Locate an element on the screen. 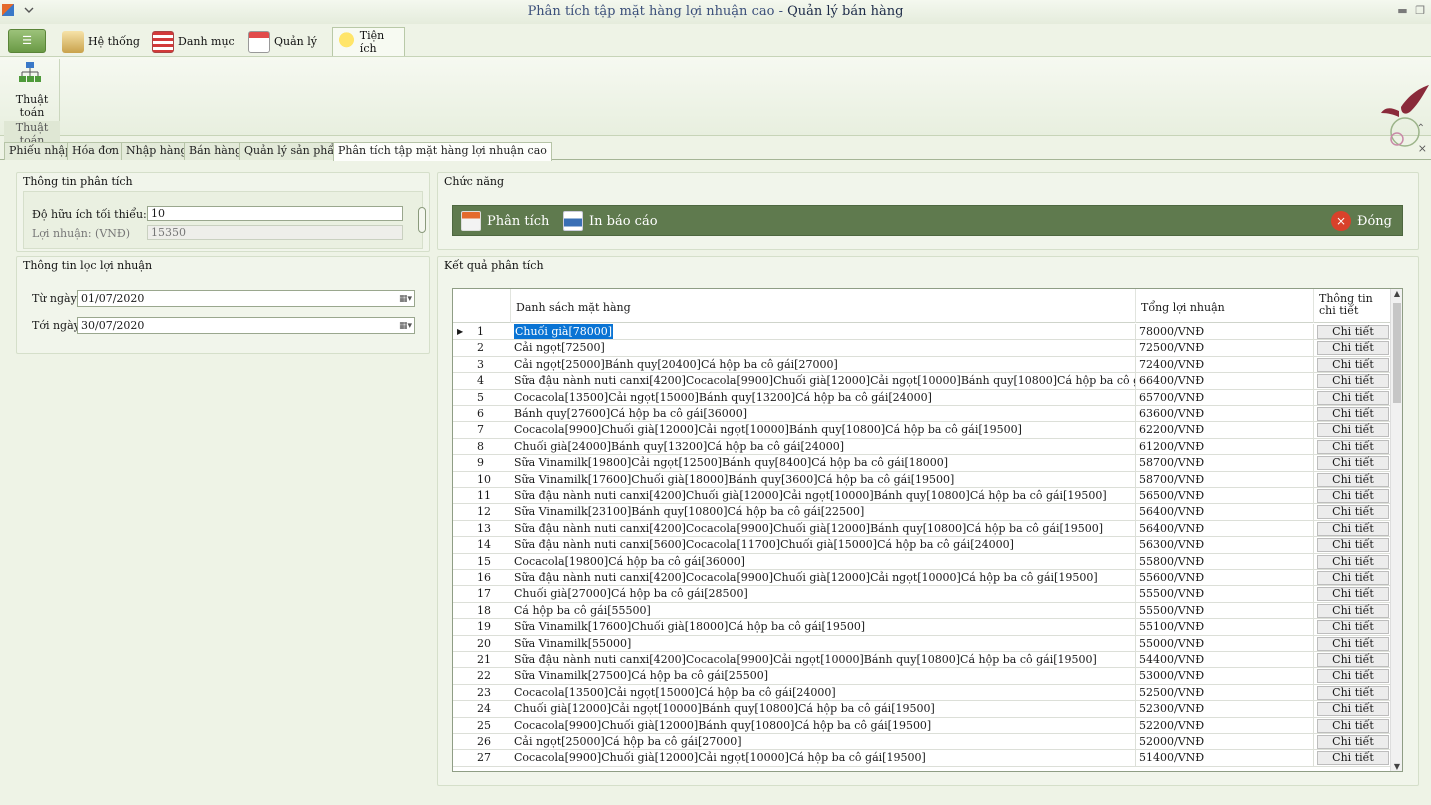  item-set-cell: Cải ngọt[25000]Cá hộp ba cô gái[27000] is located at coordinates (823, 742).